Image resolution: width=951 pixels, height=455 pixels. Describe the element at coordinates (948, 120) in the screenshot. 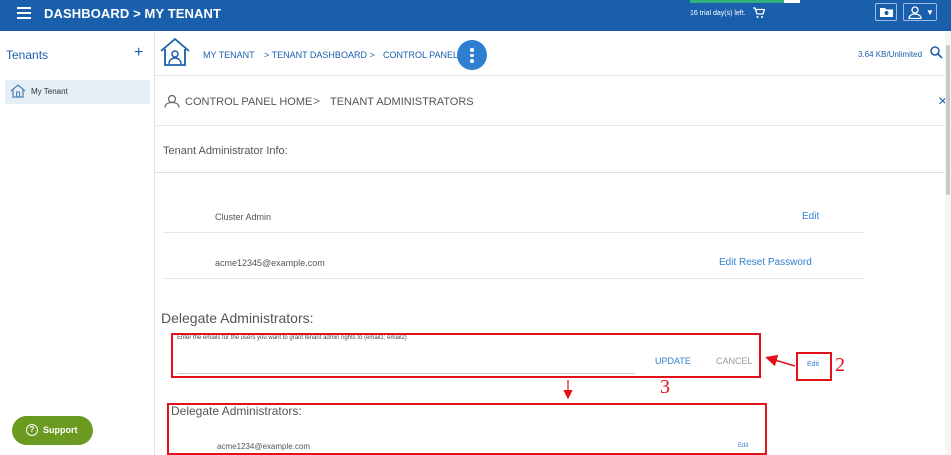

I see `scrollbar-thumb` at that location.